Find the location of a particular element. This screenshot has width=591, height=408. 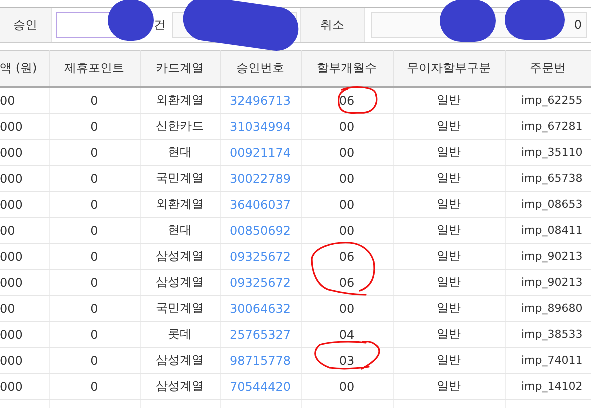

approval-link: 00921174 is located at coordinates (260, 153).